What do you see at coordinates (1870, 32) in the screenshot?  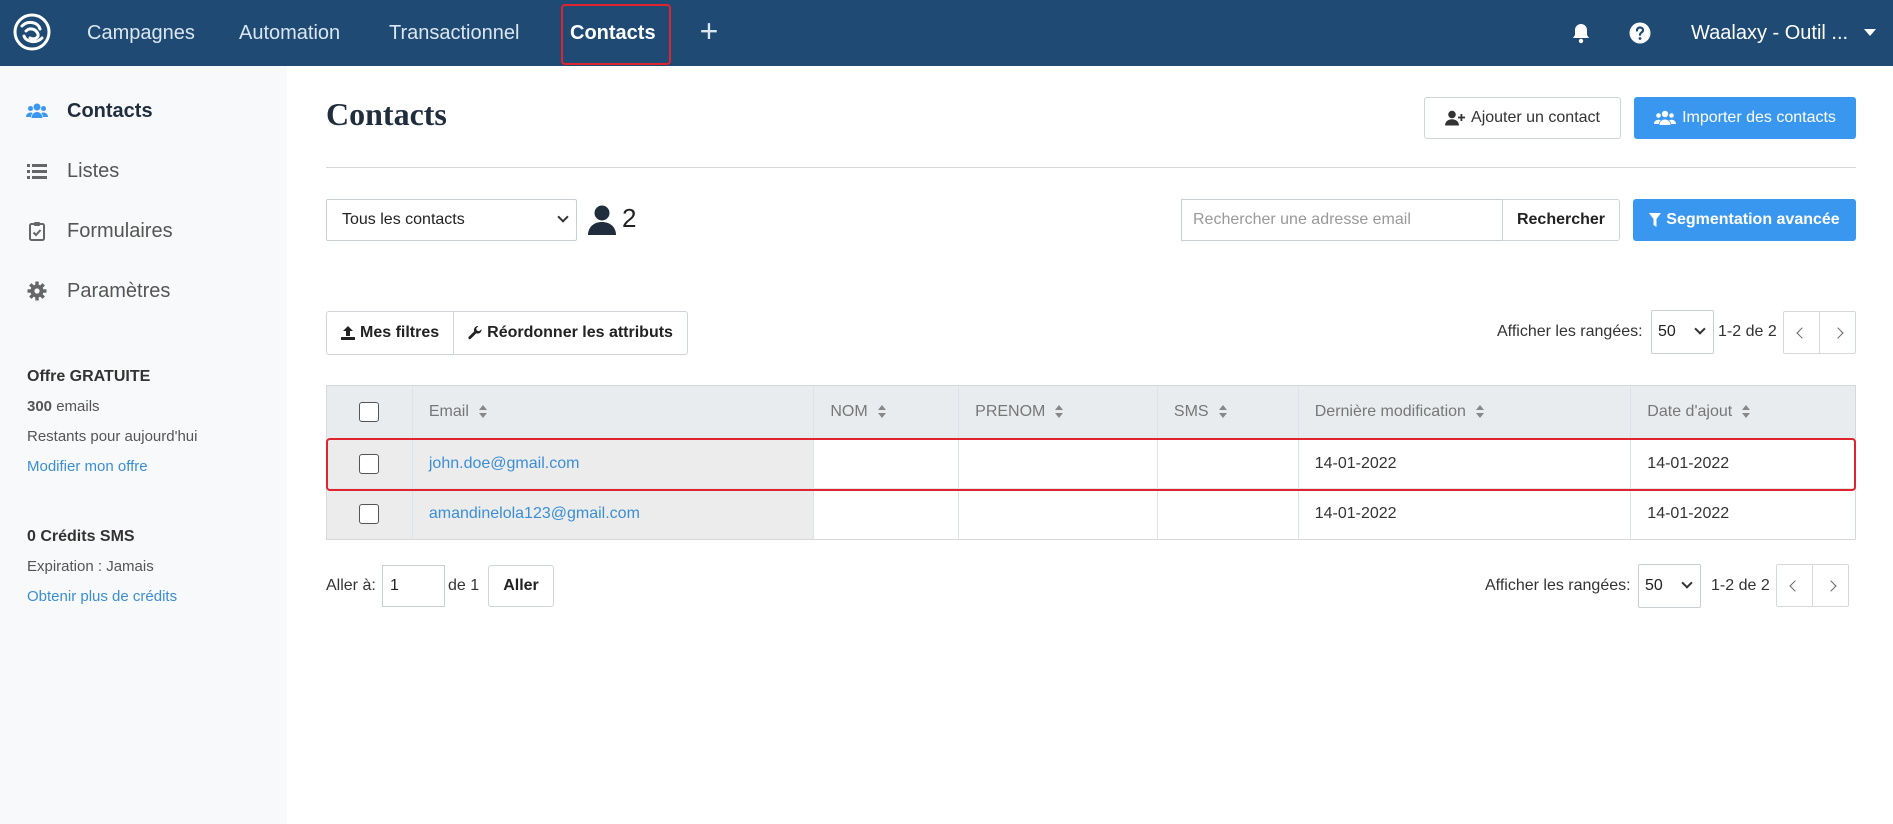 I see `org-dropdown-caret-icon` at bounding box center [1870, 32].